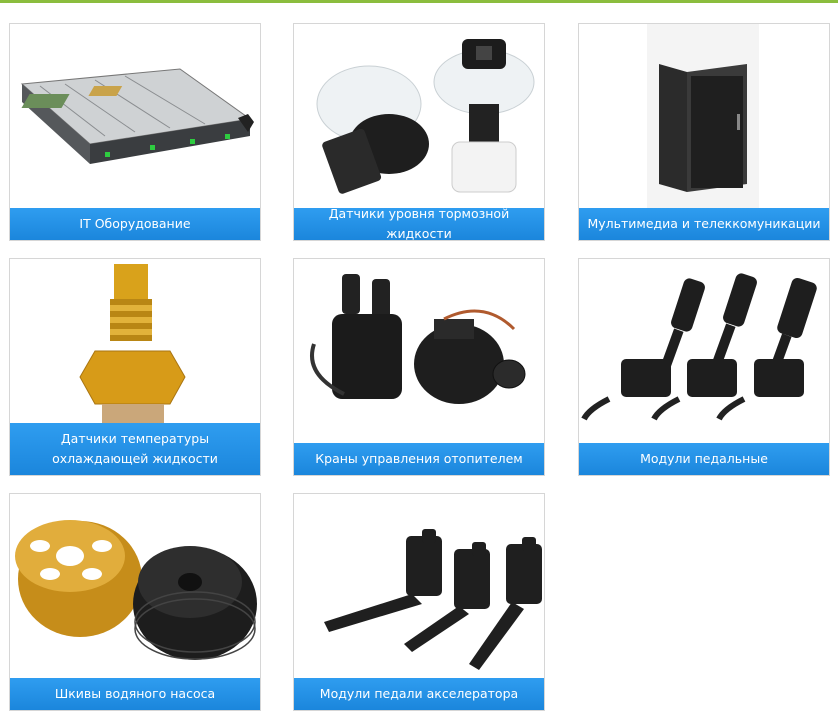 This screenshot has height=720, width=838. I want to click on category-label: Модули педали акселератора, so click(419, 694).